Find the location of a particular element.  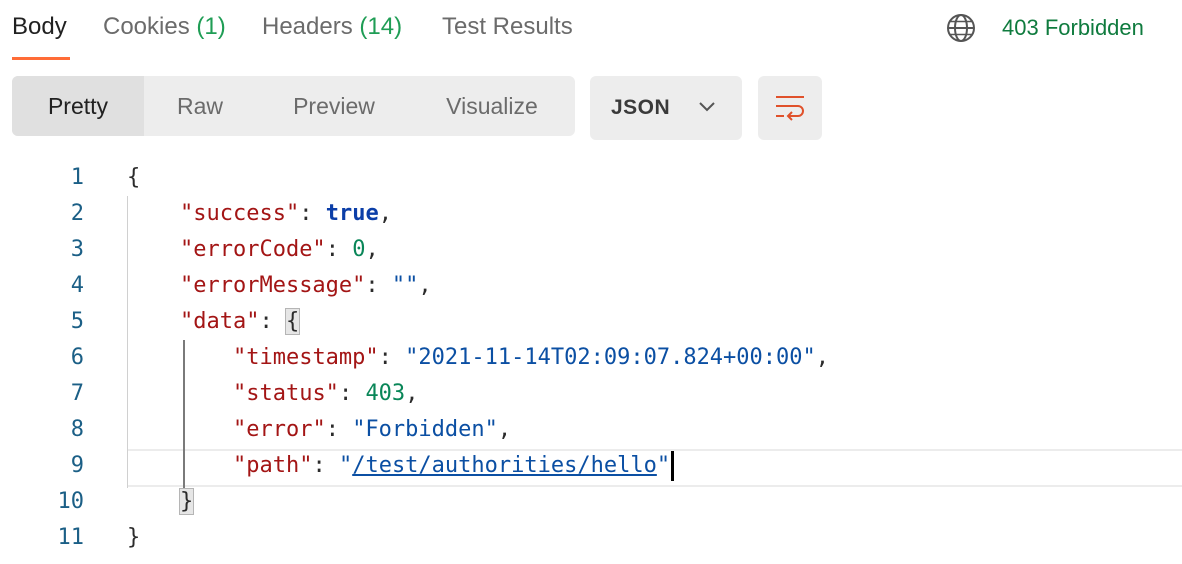

line-number: 6 is located at coordinates (77, 357).